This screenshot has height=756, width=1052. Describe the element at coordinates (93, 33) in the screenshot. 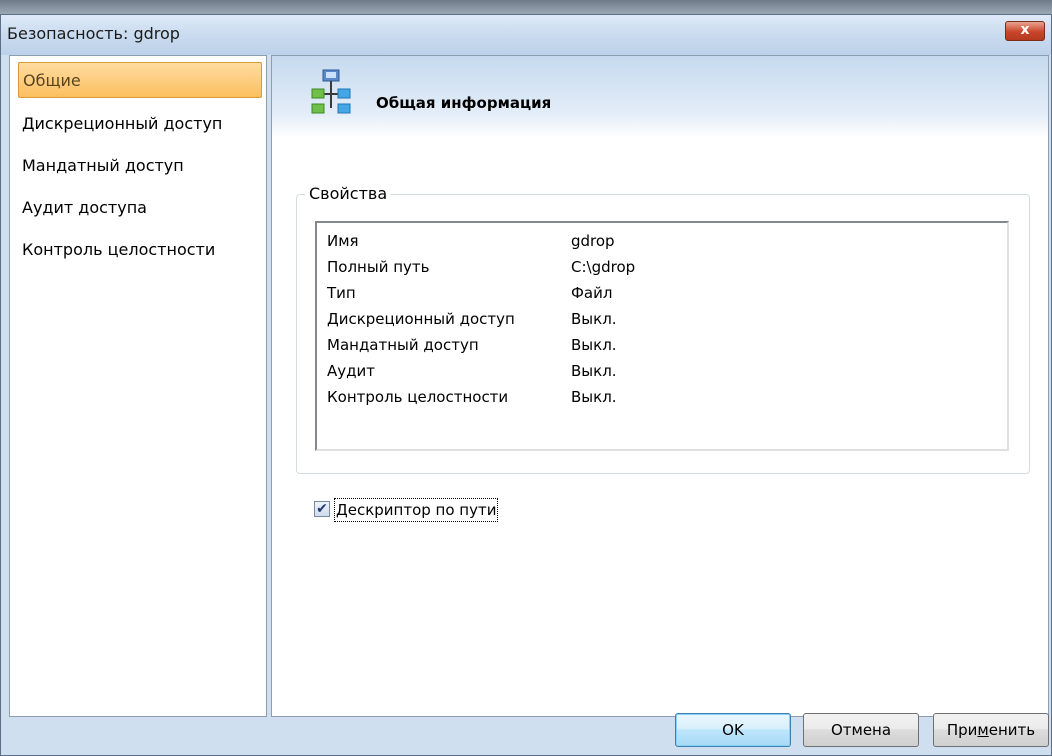

I see `window-title: Безопасность: gdrop` at that location.